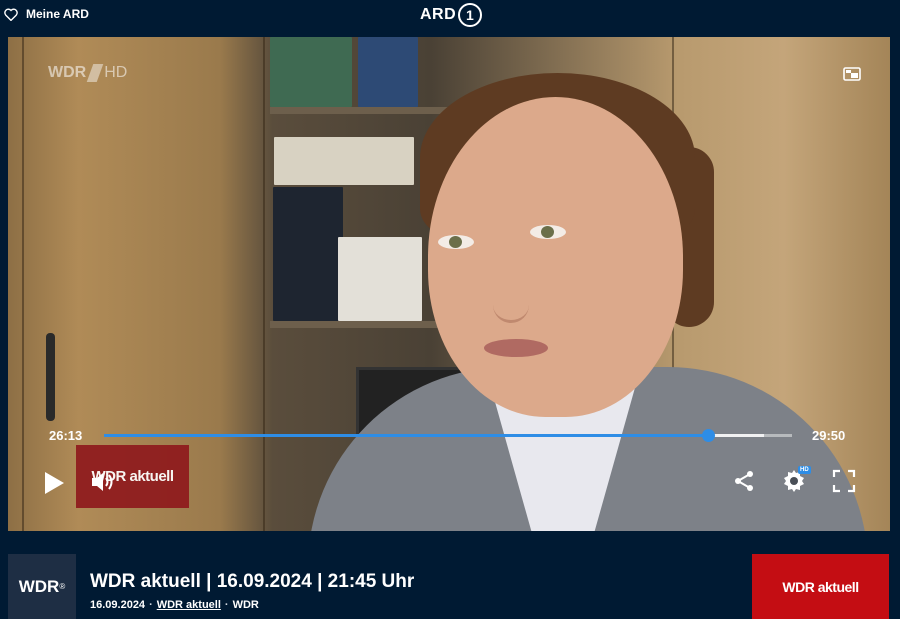 Image resolution: width=900 pixels, height=619 pixels. Describe the element at coordinates (438, 14) in the screenshot. I see `ard-logo-text: ARD` at that location.